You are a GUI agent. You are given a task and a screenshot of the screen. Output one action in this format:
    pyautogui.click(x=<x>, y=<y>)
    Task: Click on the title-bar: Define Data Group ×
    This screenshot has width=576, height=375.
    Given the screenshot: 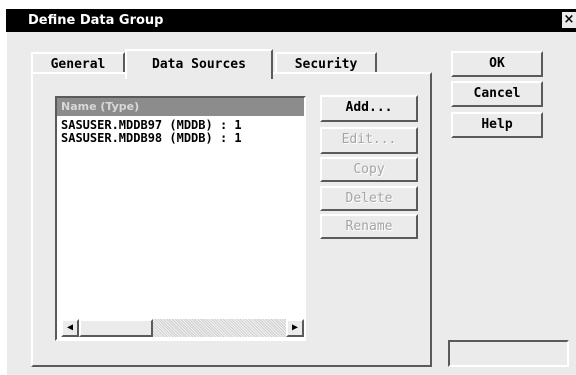 What is the action you would take?
    pyautogui.click(x=291, y=20)
    